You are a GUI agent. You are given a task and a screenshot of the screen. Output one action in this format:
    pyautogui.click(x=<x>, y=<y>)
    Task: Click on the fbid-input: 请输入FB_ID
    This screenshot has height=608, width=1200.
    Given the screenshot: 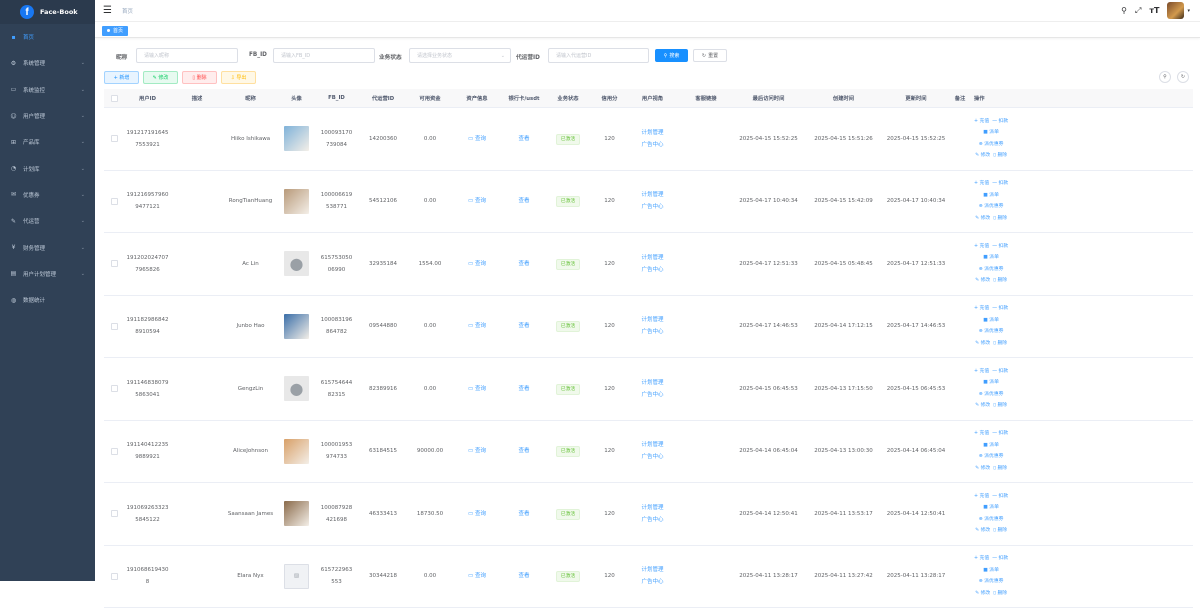 What is the action you would take?
    pyautogui.click(x=324, y=55)
    